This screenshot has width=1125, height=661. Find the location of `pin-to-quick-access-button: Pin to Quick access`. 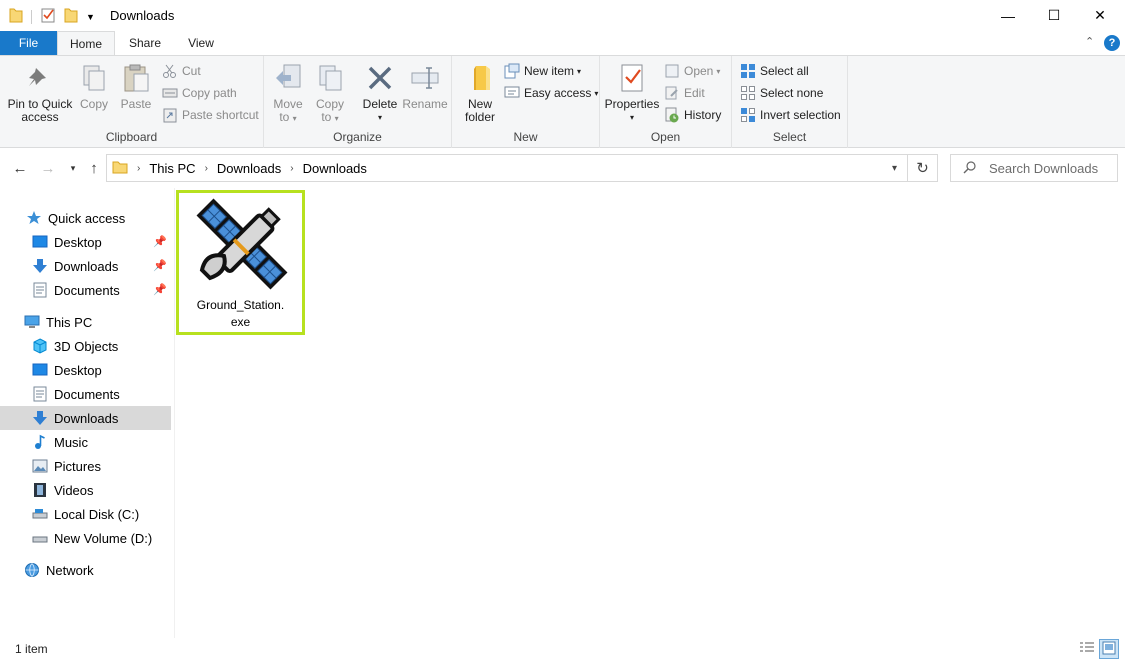

pin-to-quick-access-button: Pin to Quick access is located at coordinates (40, 93).